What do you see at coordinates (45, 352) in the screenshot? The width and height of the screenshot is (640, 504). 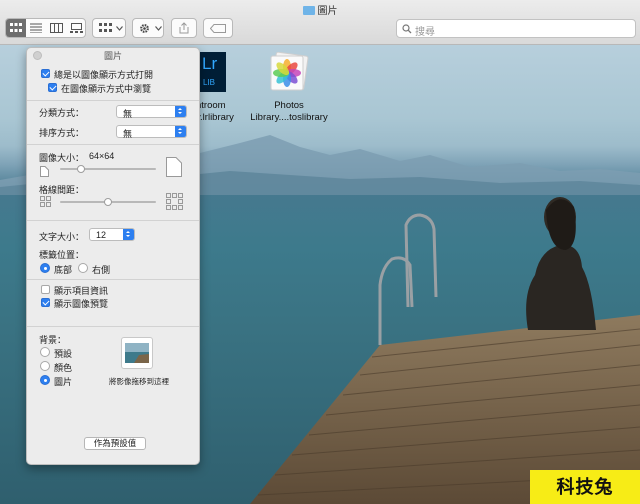 I see `bg-default-radio` at bounding box center [45, 352].